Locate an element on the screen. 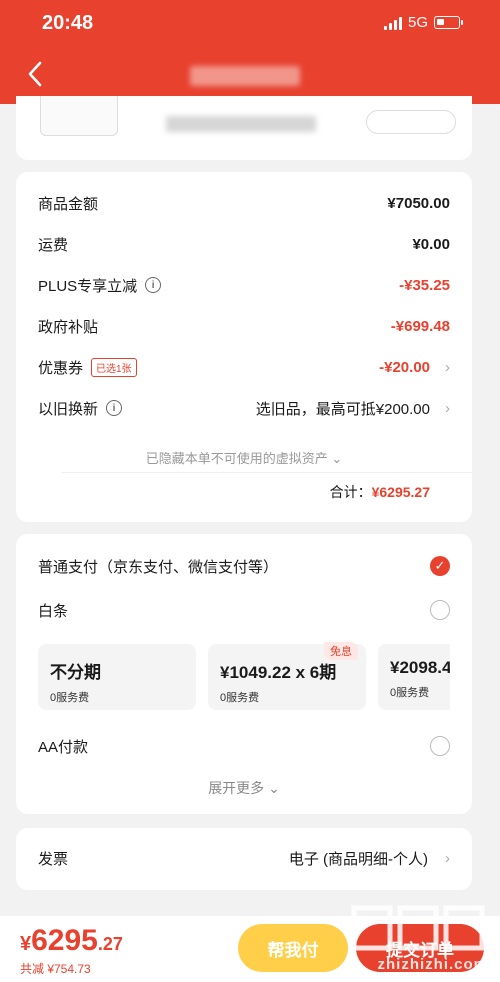  pay-option-aa: AA付款 is located at coordinates (244, 746).